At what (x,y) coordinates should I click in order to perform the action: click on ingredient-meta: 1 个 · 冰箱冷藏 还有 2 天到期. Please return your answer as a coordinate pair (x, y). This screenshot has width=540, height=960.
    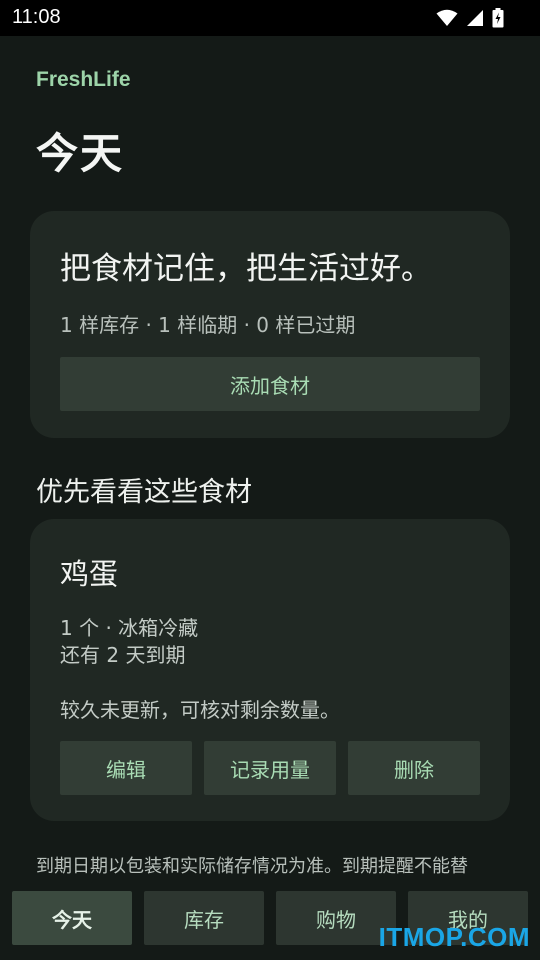
    Looking at the image, I should click on (129, 642).